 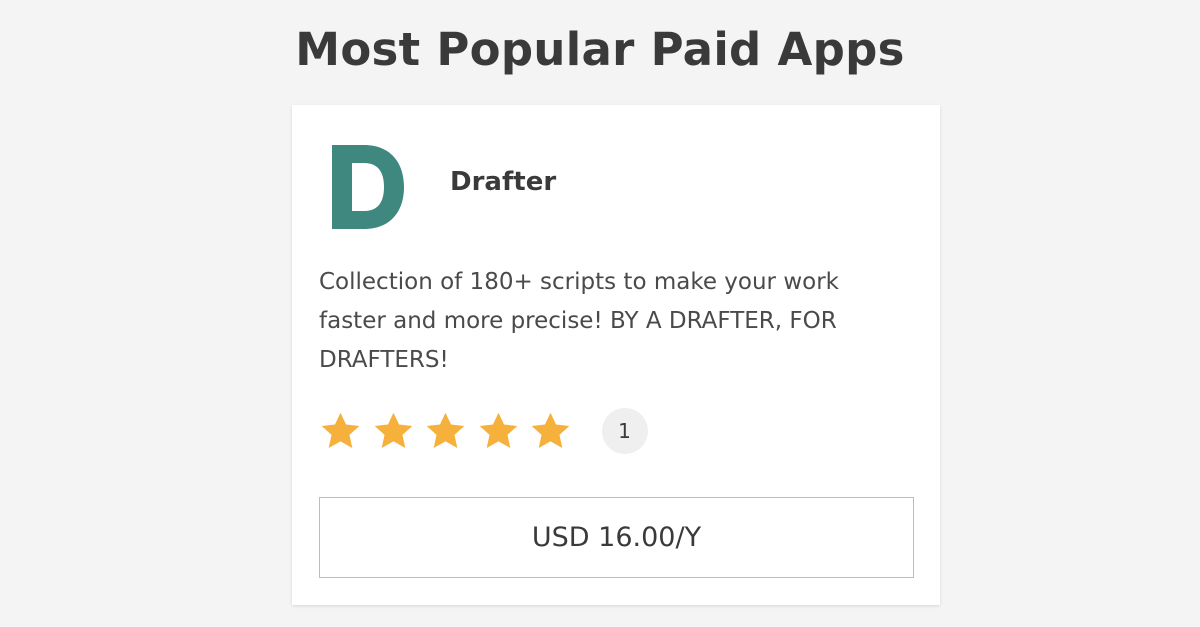 I want to click on star-rating, so click(x=450, y=431).